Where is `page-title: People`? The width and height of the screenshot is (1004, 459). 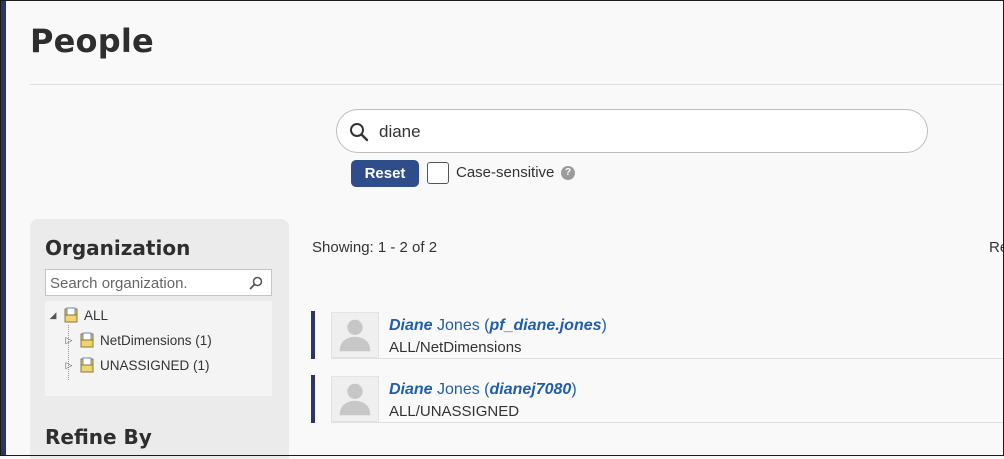 page-title: People is located at coordinates (92, 41).